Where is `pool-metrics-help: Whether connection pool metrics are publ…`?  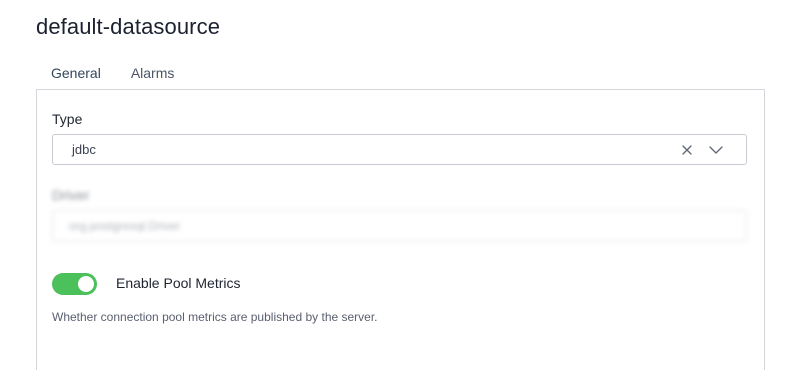
pool-metrics-help: Whether connection pool metrics are publ… is located at coordinates (215, 317).